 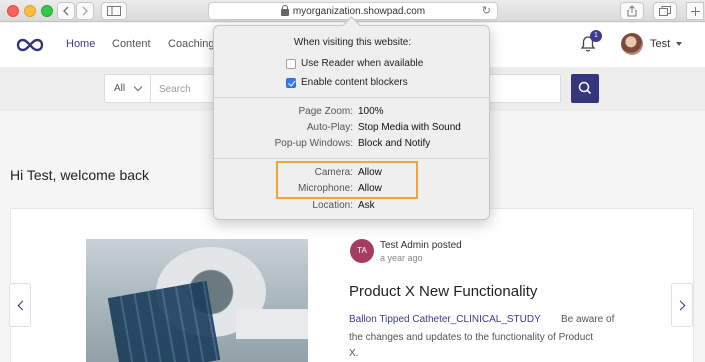 I want to click on forward-button, so click(x=85, y=11).